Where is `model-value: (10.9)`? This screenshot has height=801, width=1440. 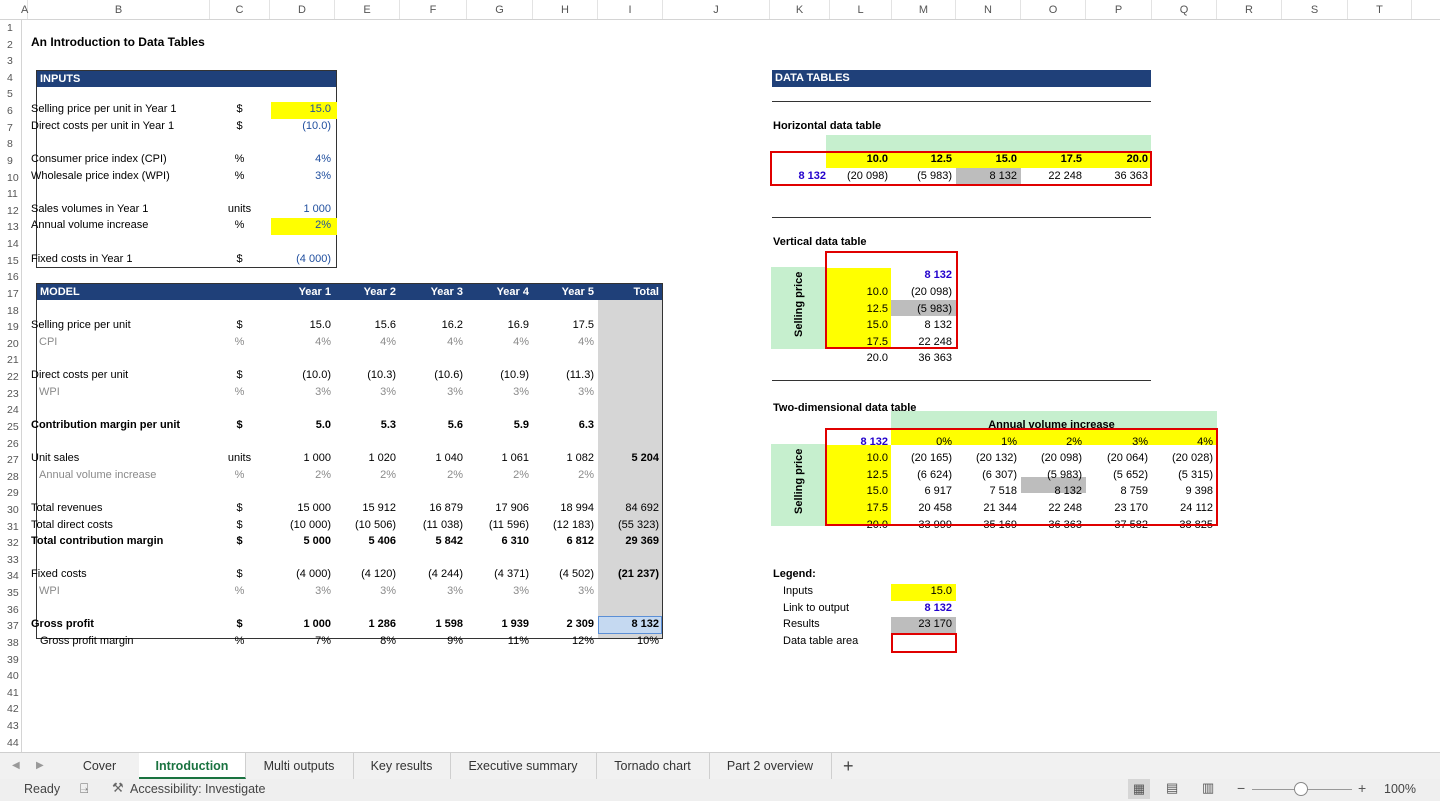 model-value: (10.9) is located at coordinates (499, 375).